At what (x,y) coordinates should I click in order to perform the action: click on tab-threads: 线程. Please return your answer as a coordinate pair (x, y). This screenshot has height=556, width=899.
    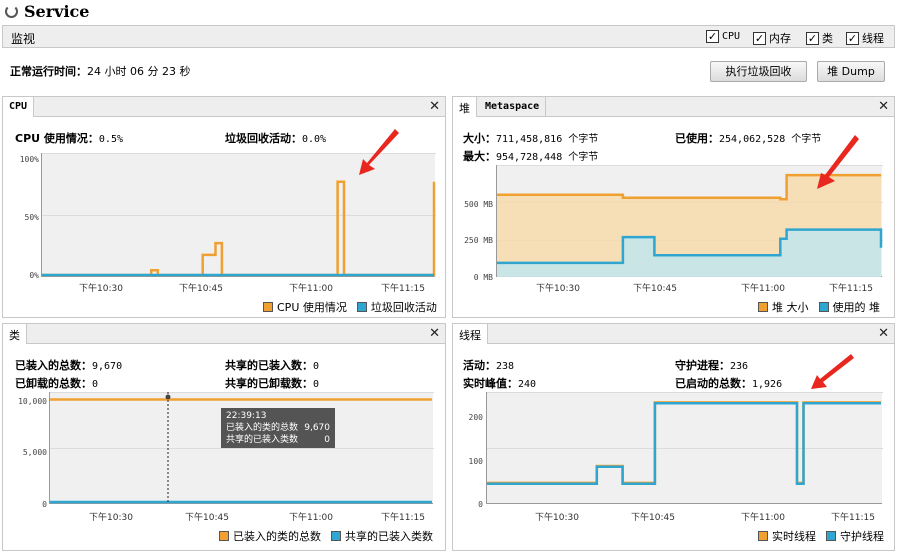
    Looking at the image, I should click on (470, 334).